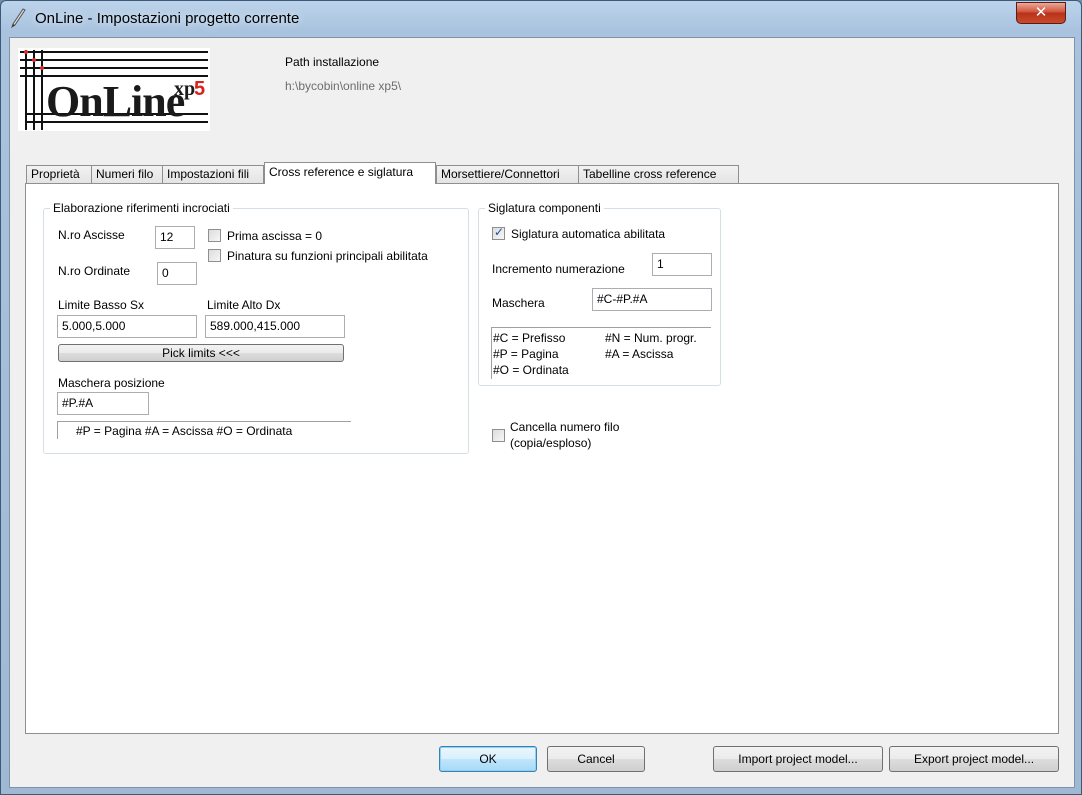 This screenshot has height=795, width=1082. What do you see at coordinates (588, 234) in the screenshot?
I see `siglatura-auto-label: Siglatura automatica abilitata` at bounding box center [588, 234].